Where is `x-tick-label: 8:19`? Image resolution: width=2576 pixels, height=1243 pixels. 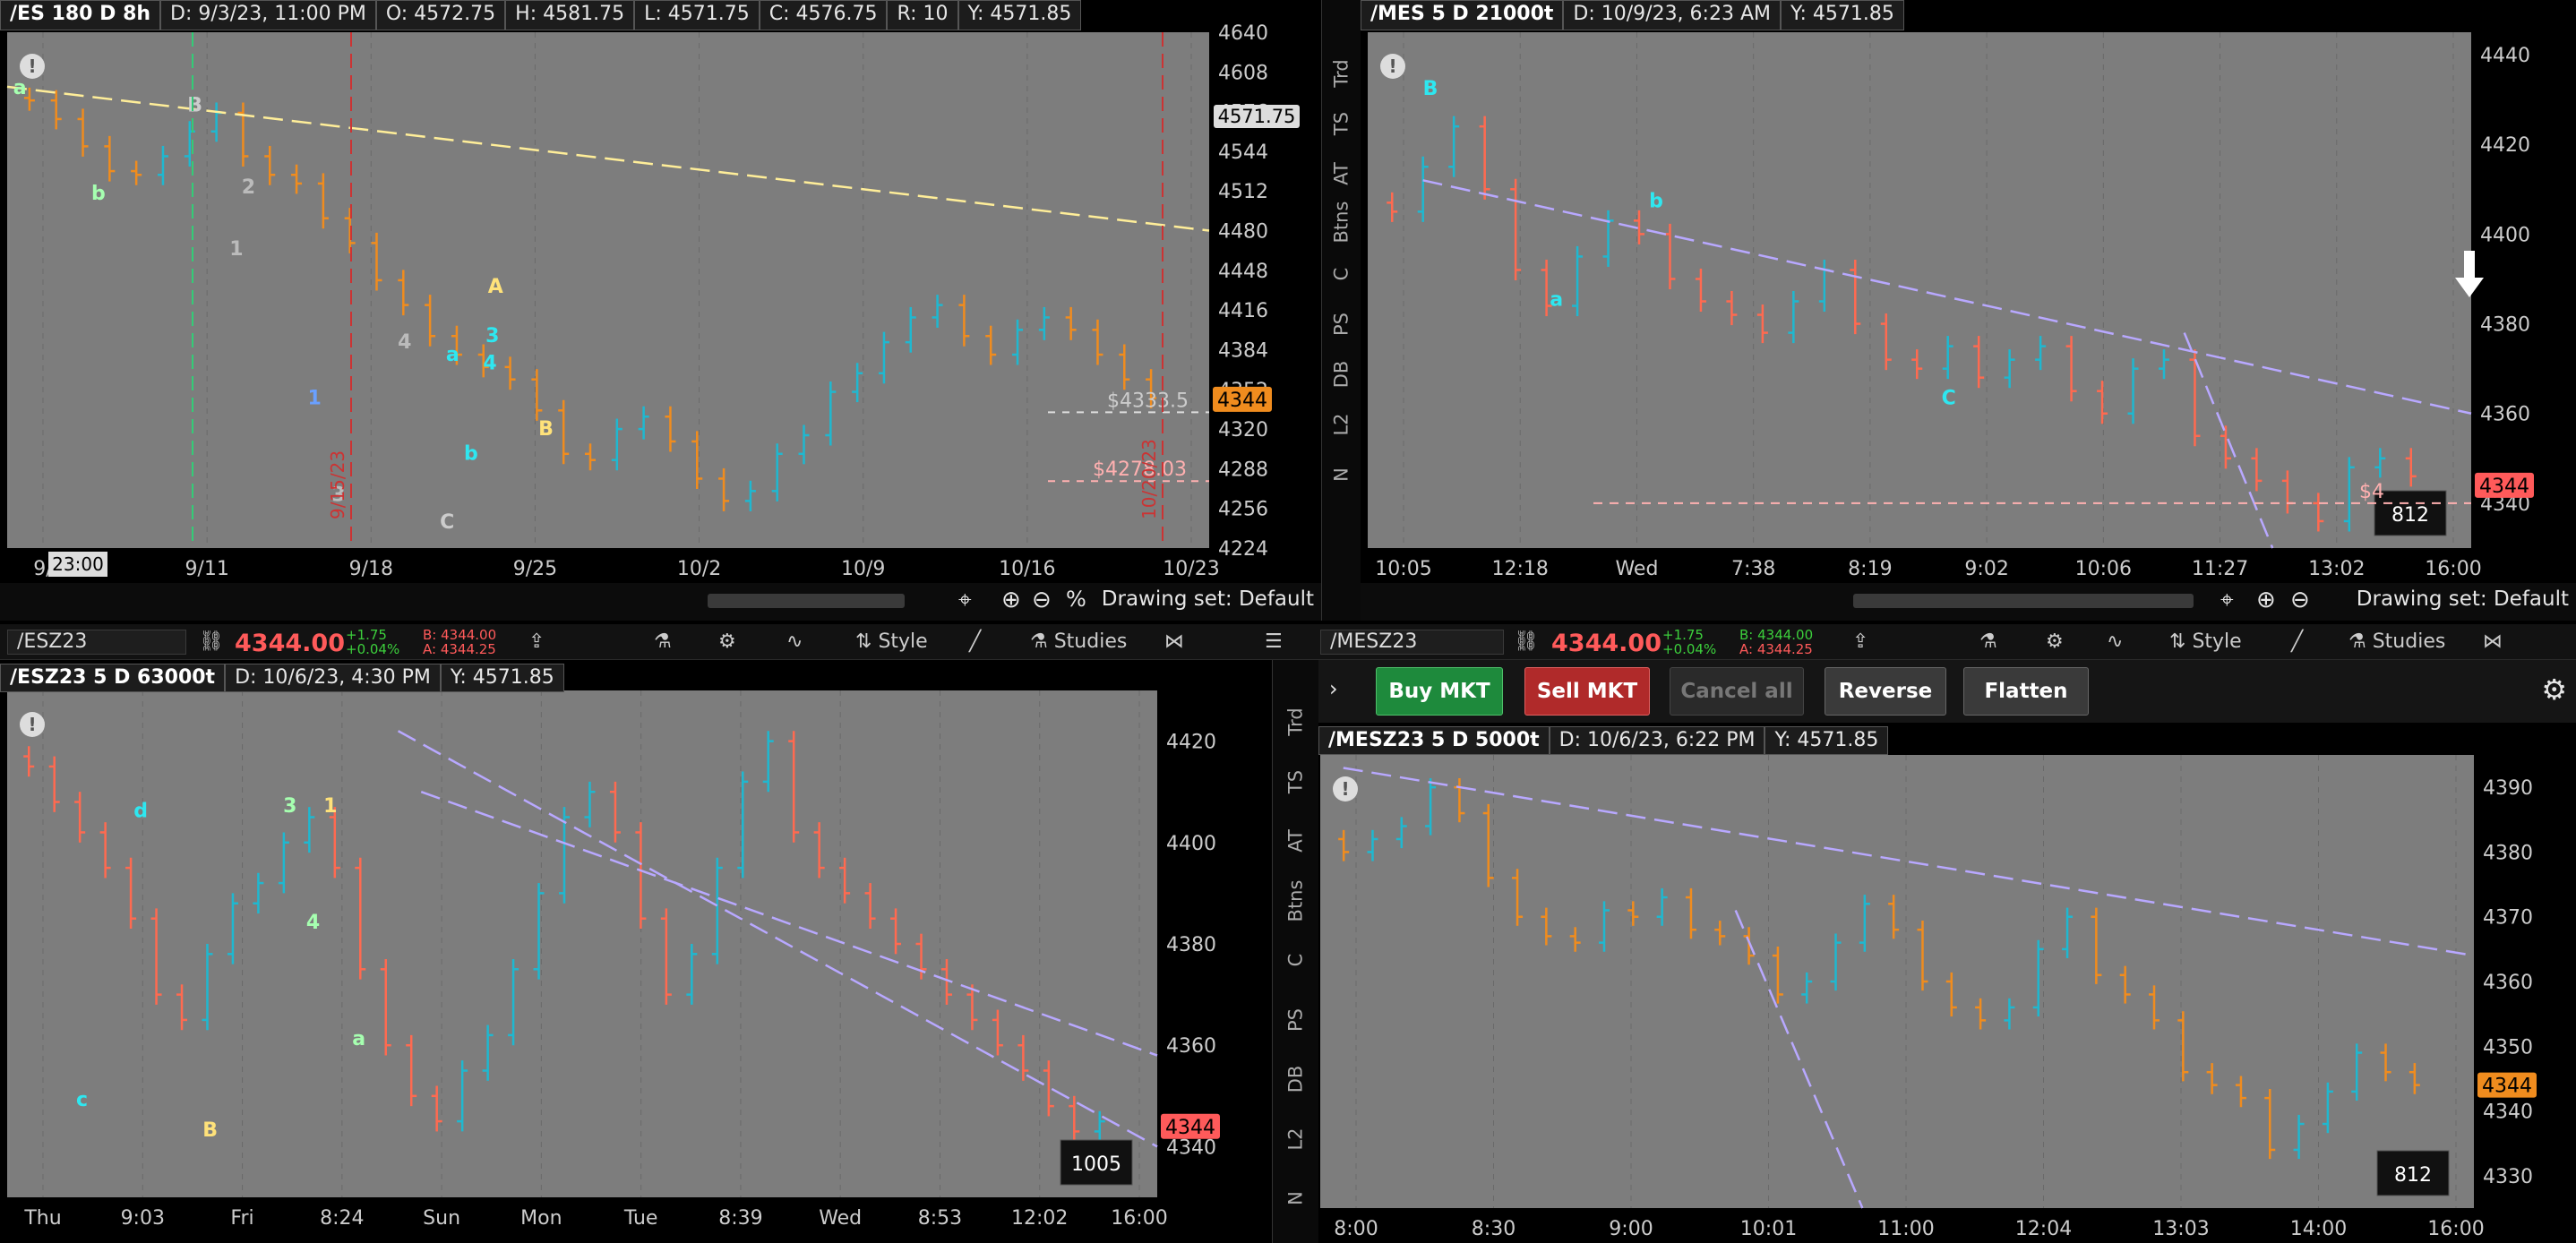 x-tick-label: 8:19 is located at coordinates (1870, 569).